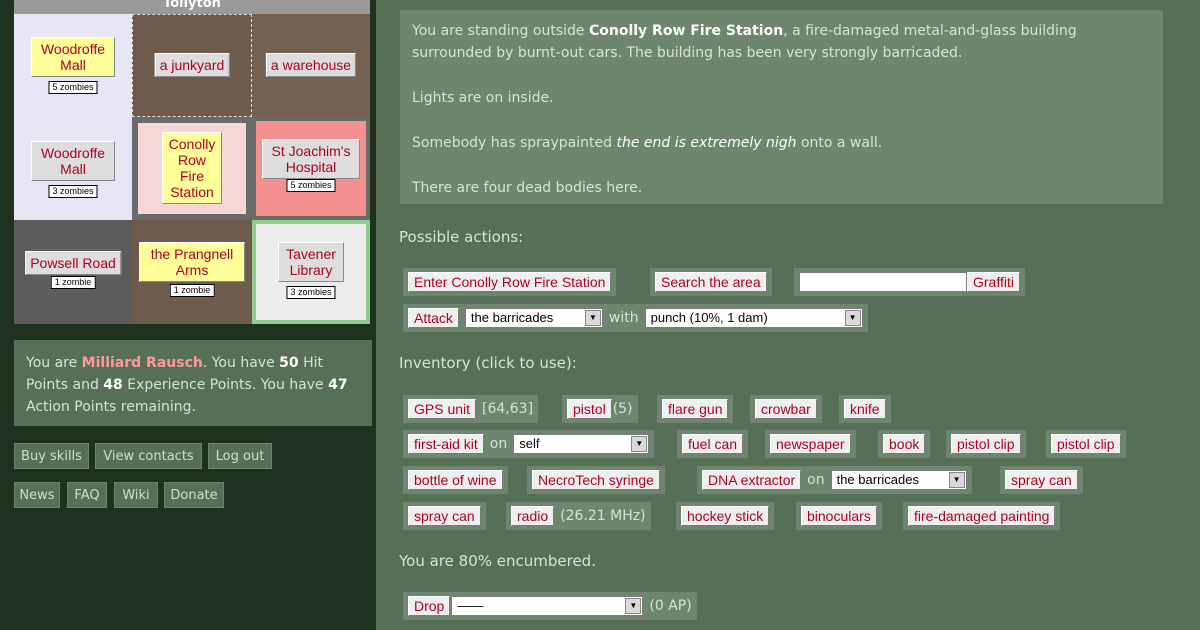  What do you see at coordinates (455, 480) in the screenshot?
I see `bottle-of-wine-button: bottle of wine` at bounding box center [455, 480].